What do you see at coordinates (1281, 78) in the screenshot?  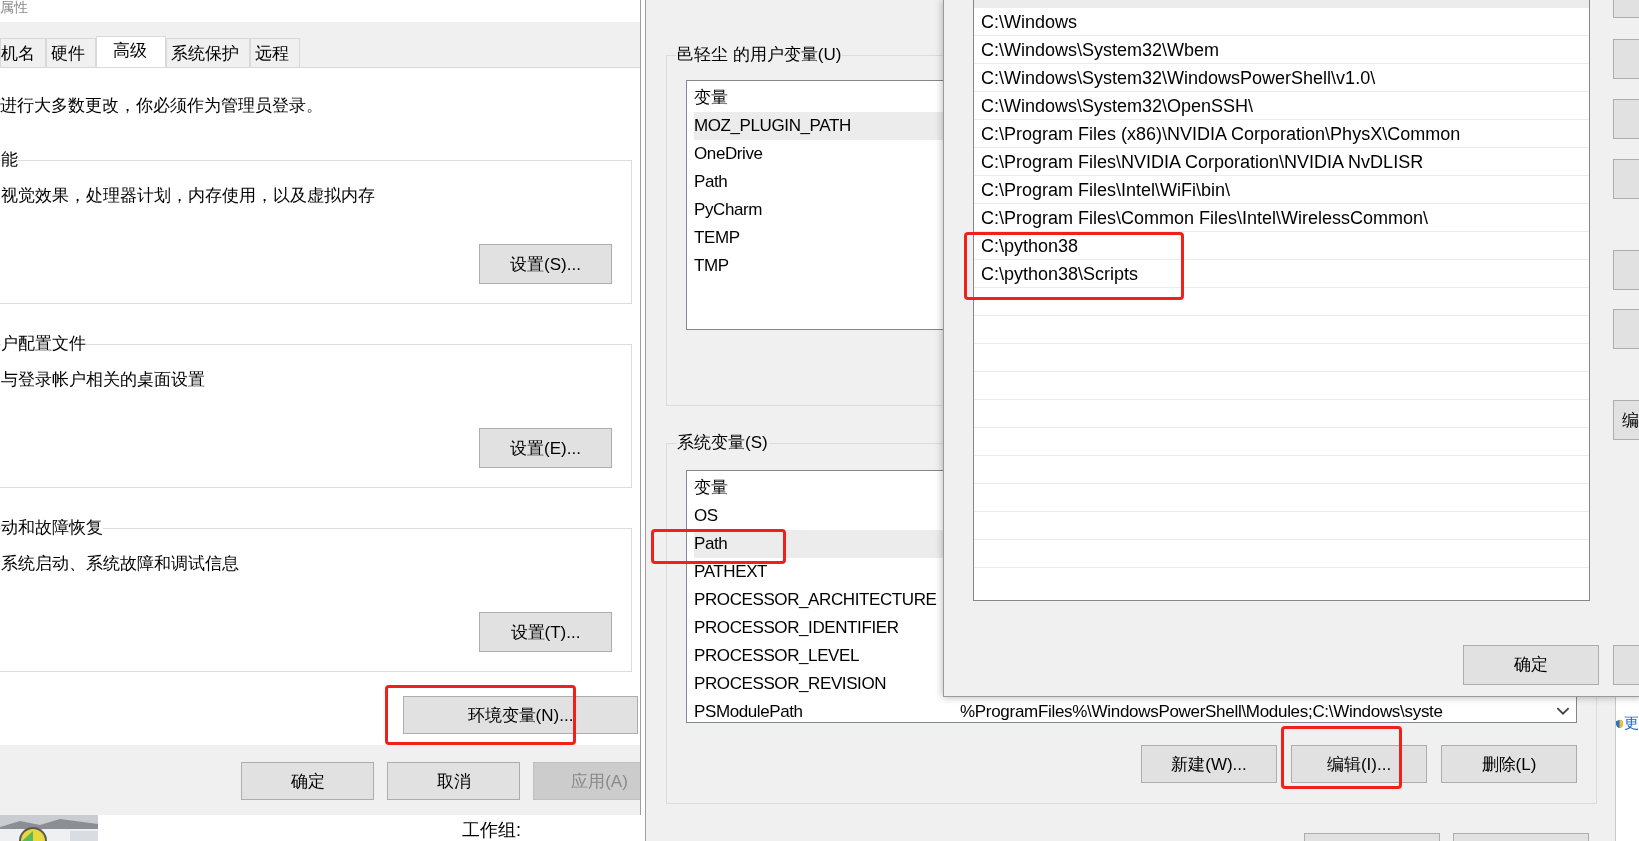 I see `path-entry: C:\Windows\System32\WindowsPowerShell\v1.0\` at bounding box center [1281, 78].